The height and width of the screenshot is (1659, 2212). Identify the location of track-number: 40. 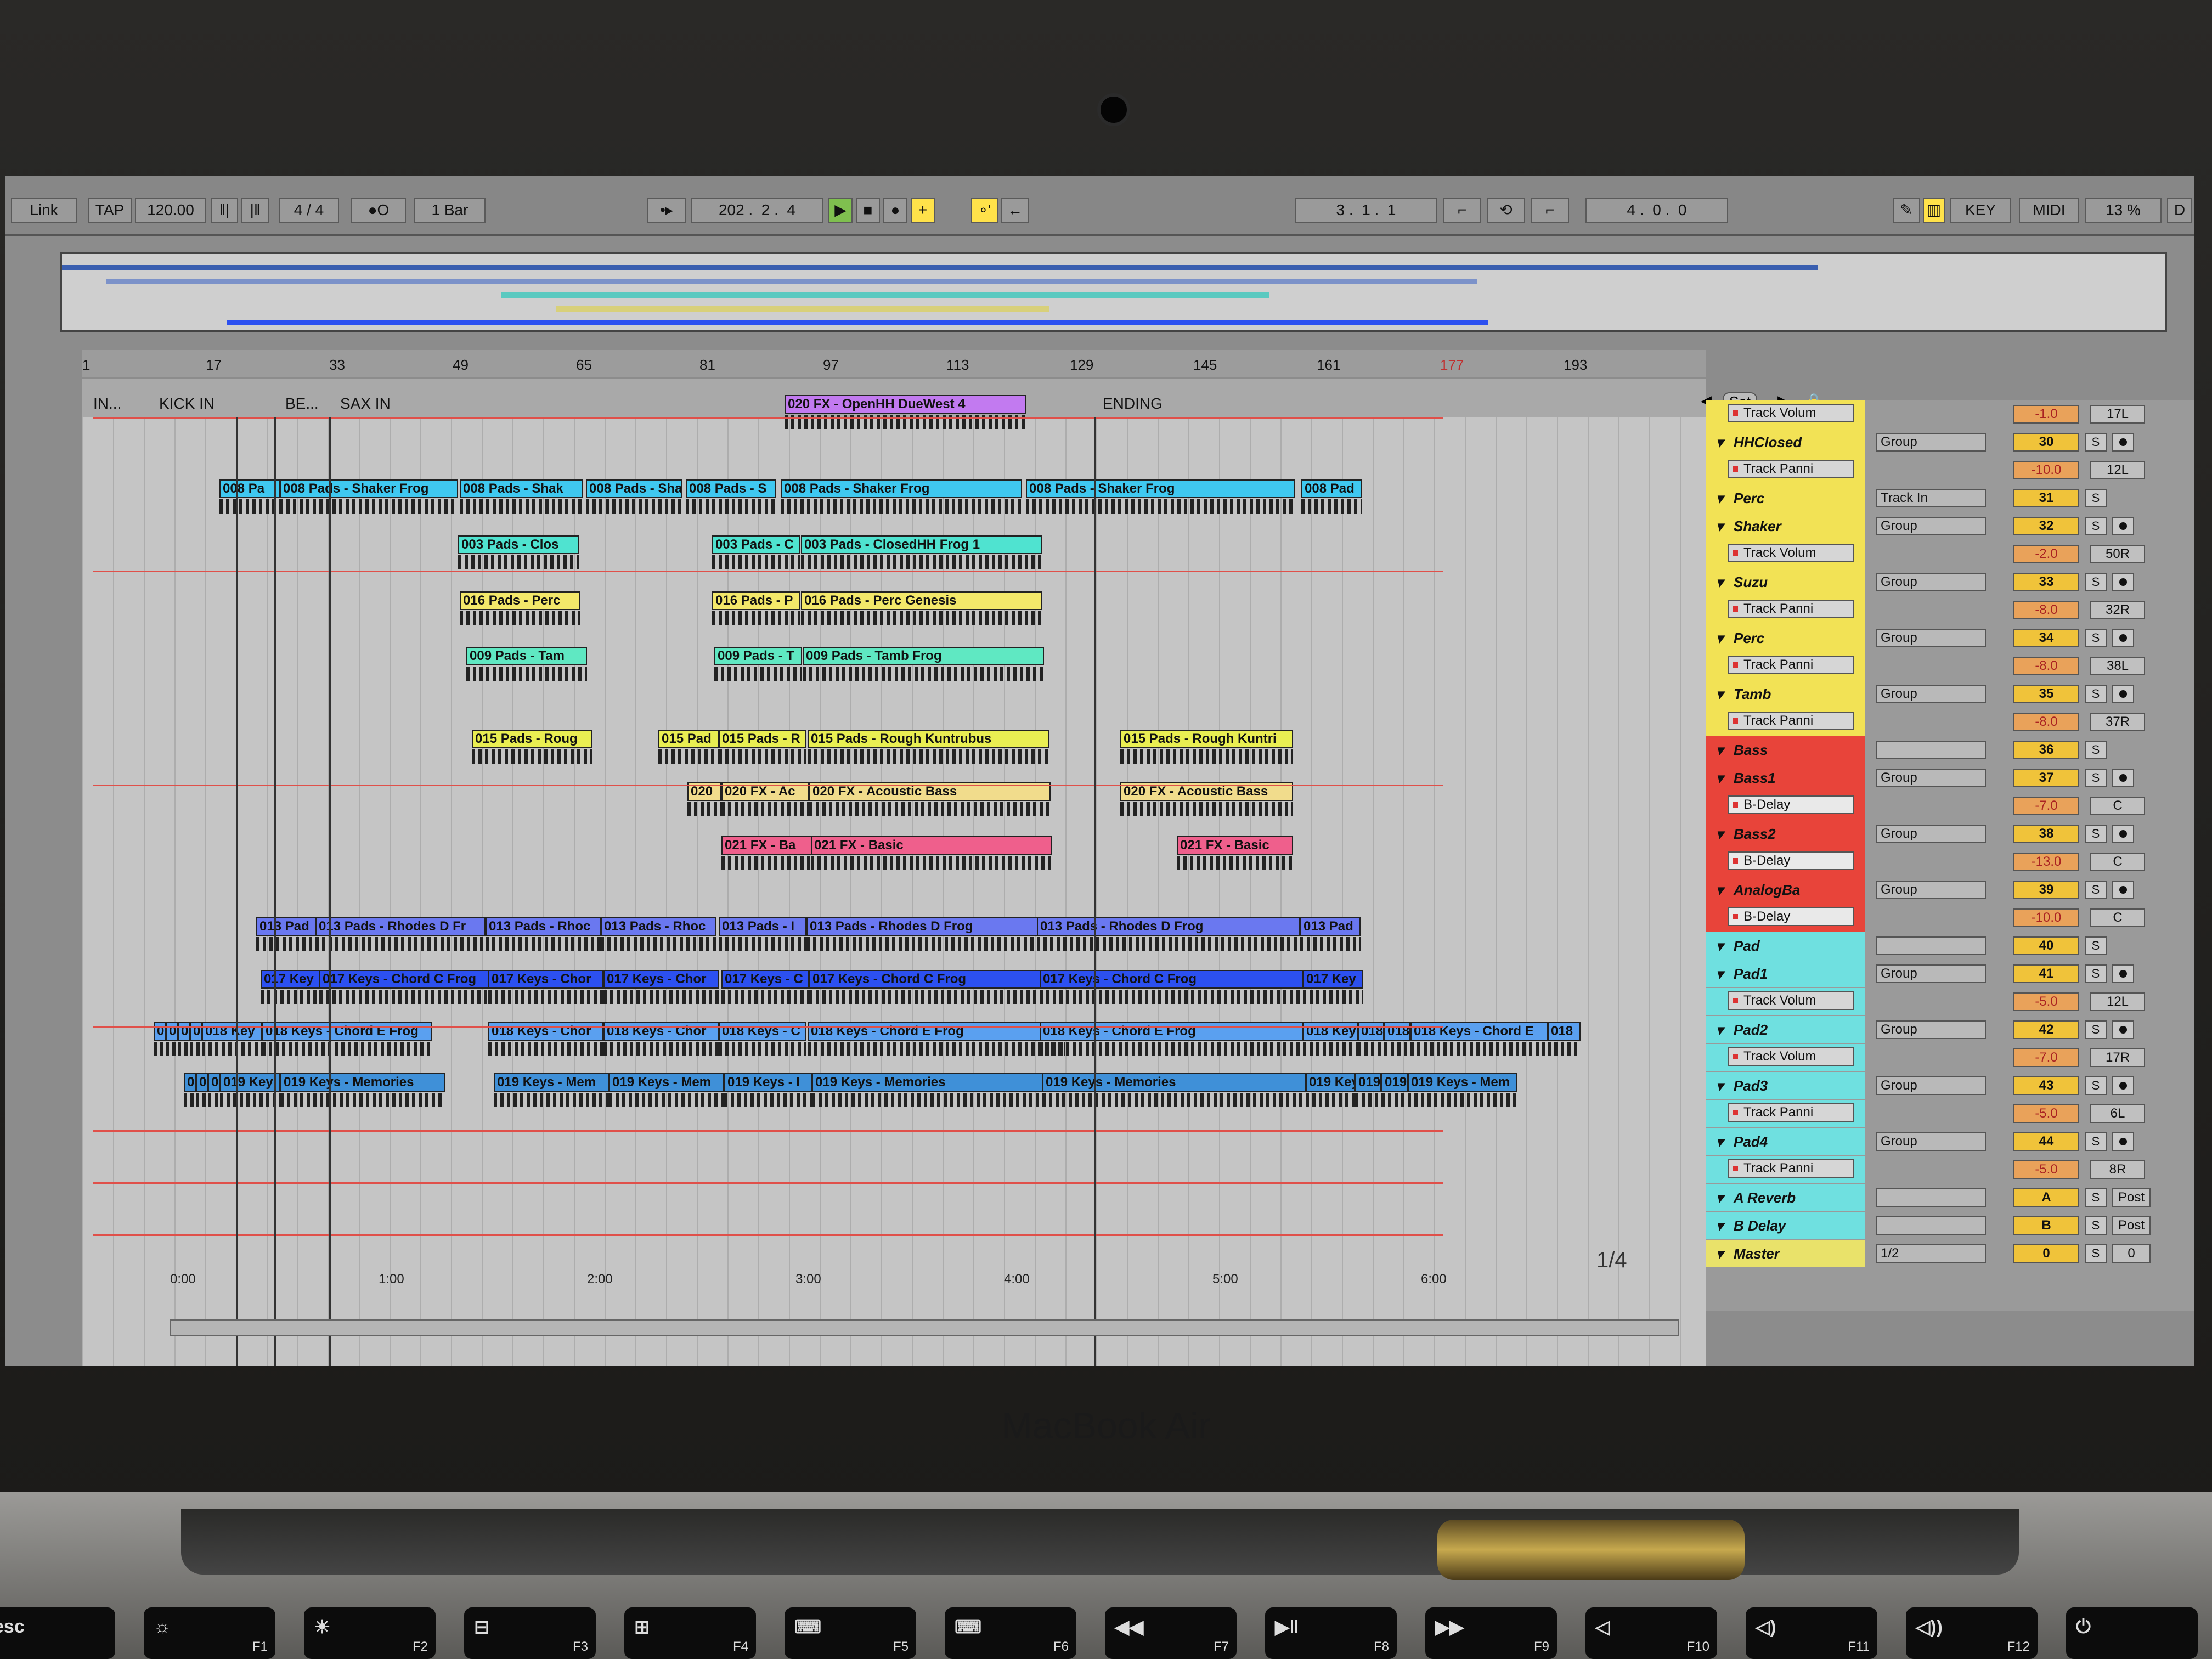
(2046, 945).